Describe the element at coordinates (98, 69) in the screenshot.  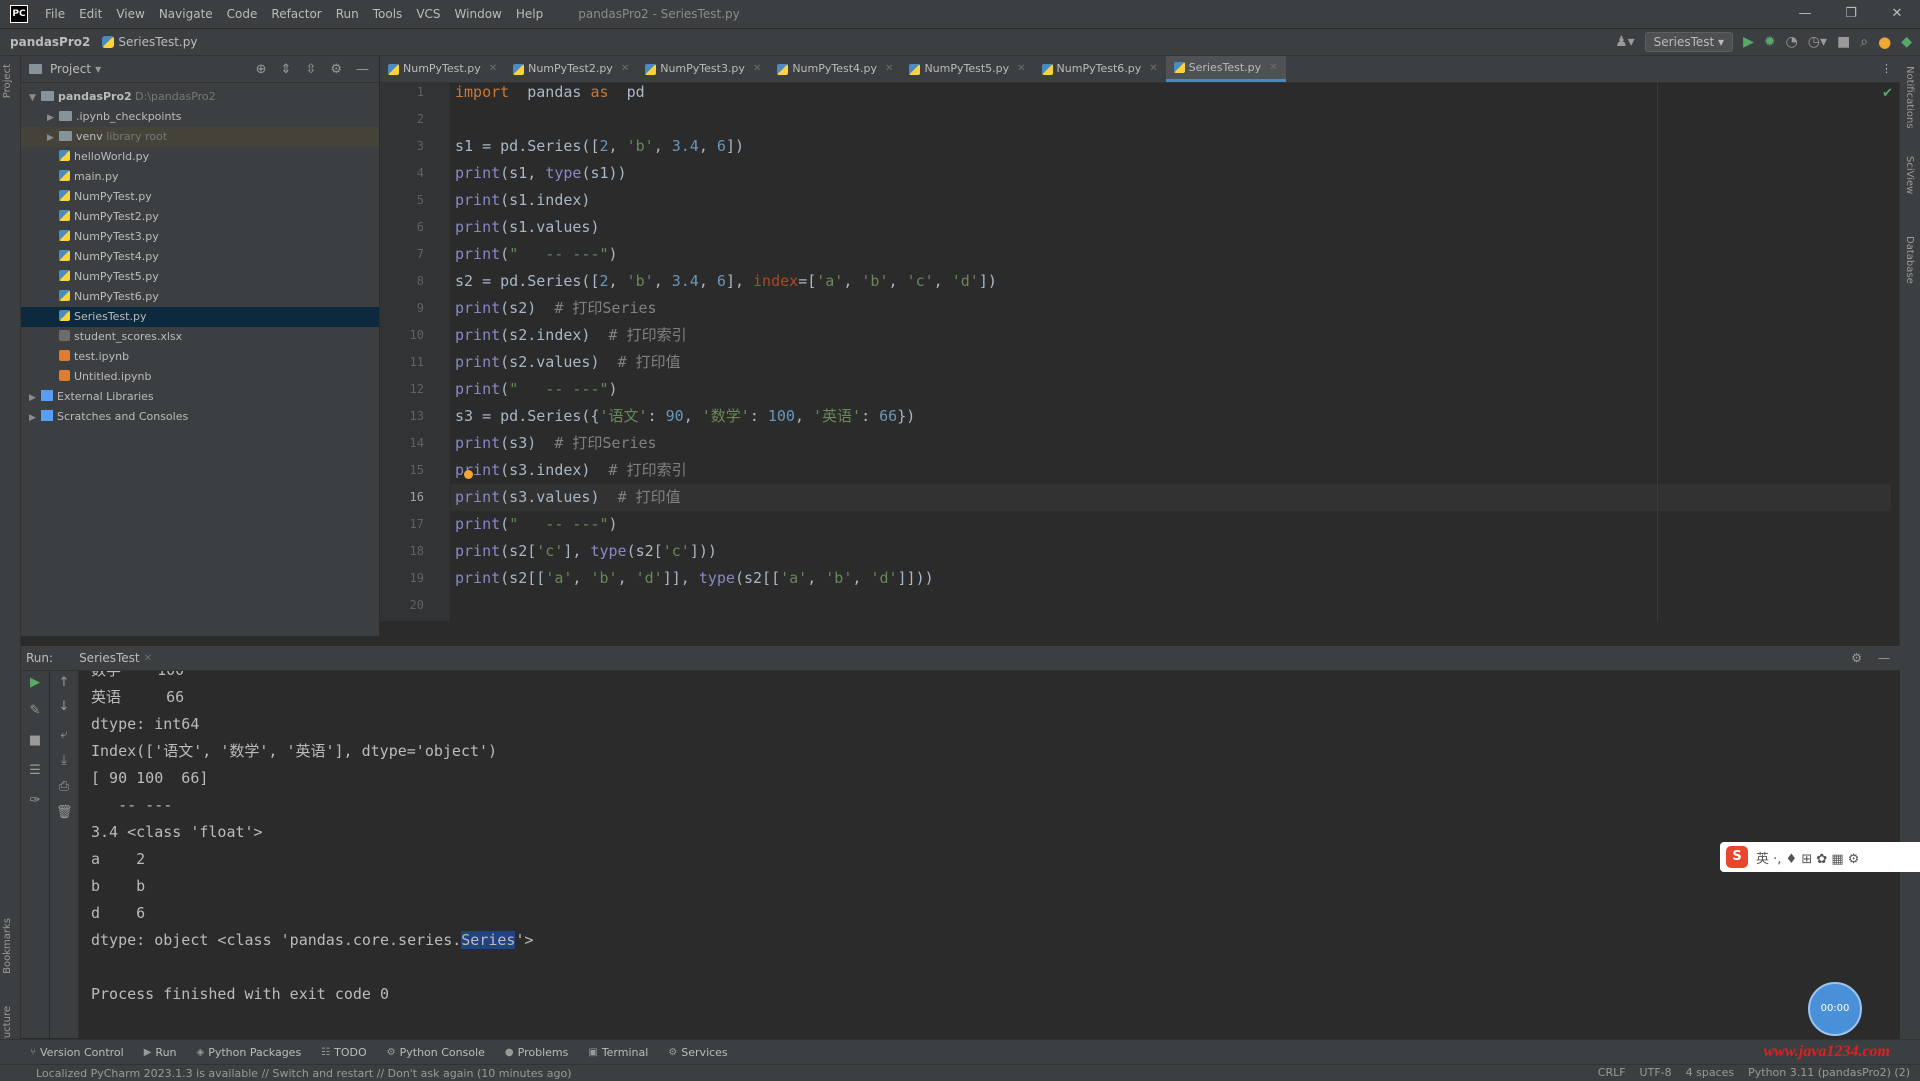
I see `chevron-down-icon: ▾` at that location.